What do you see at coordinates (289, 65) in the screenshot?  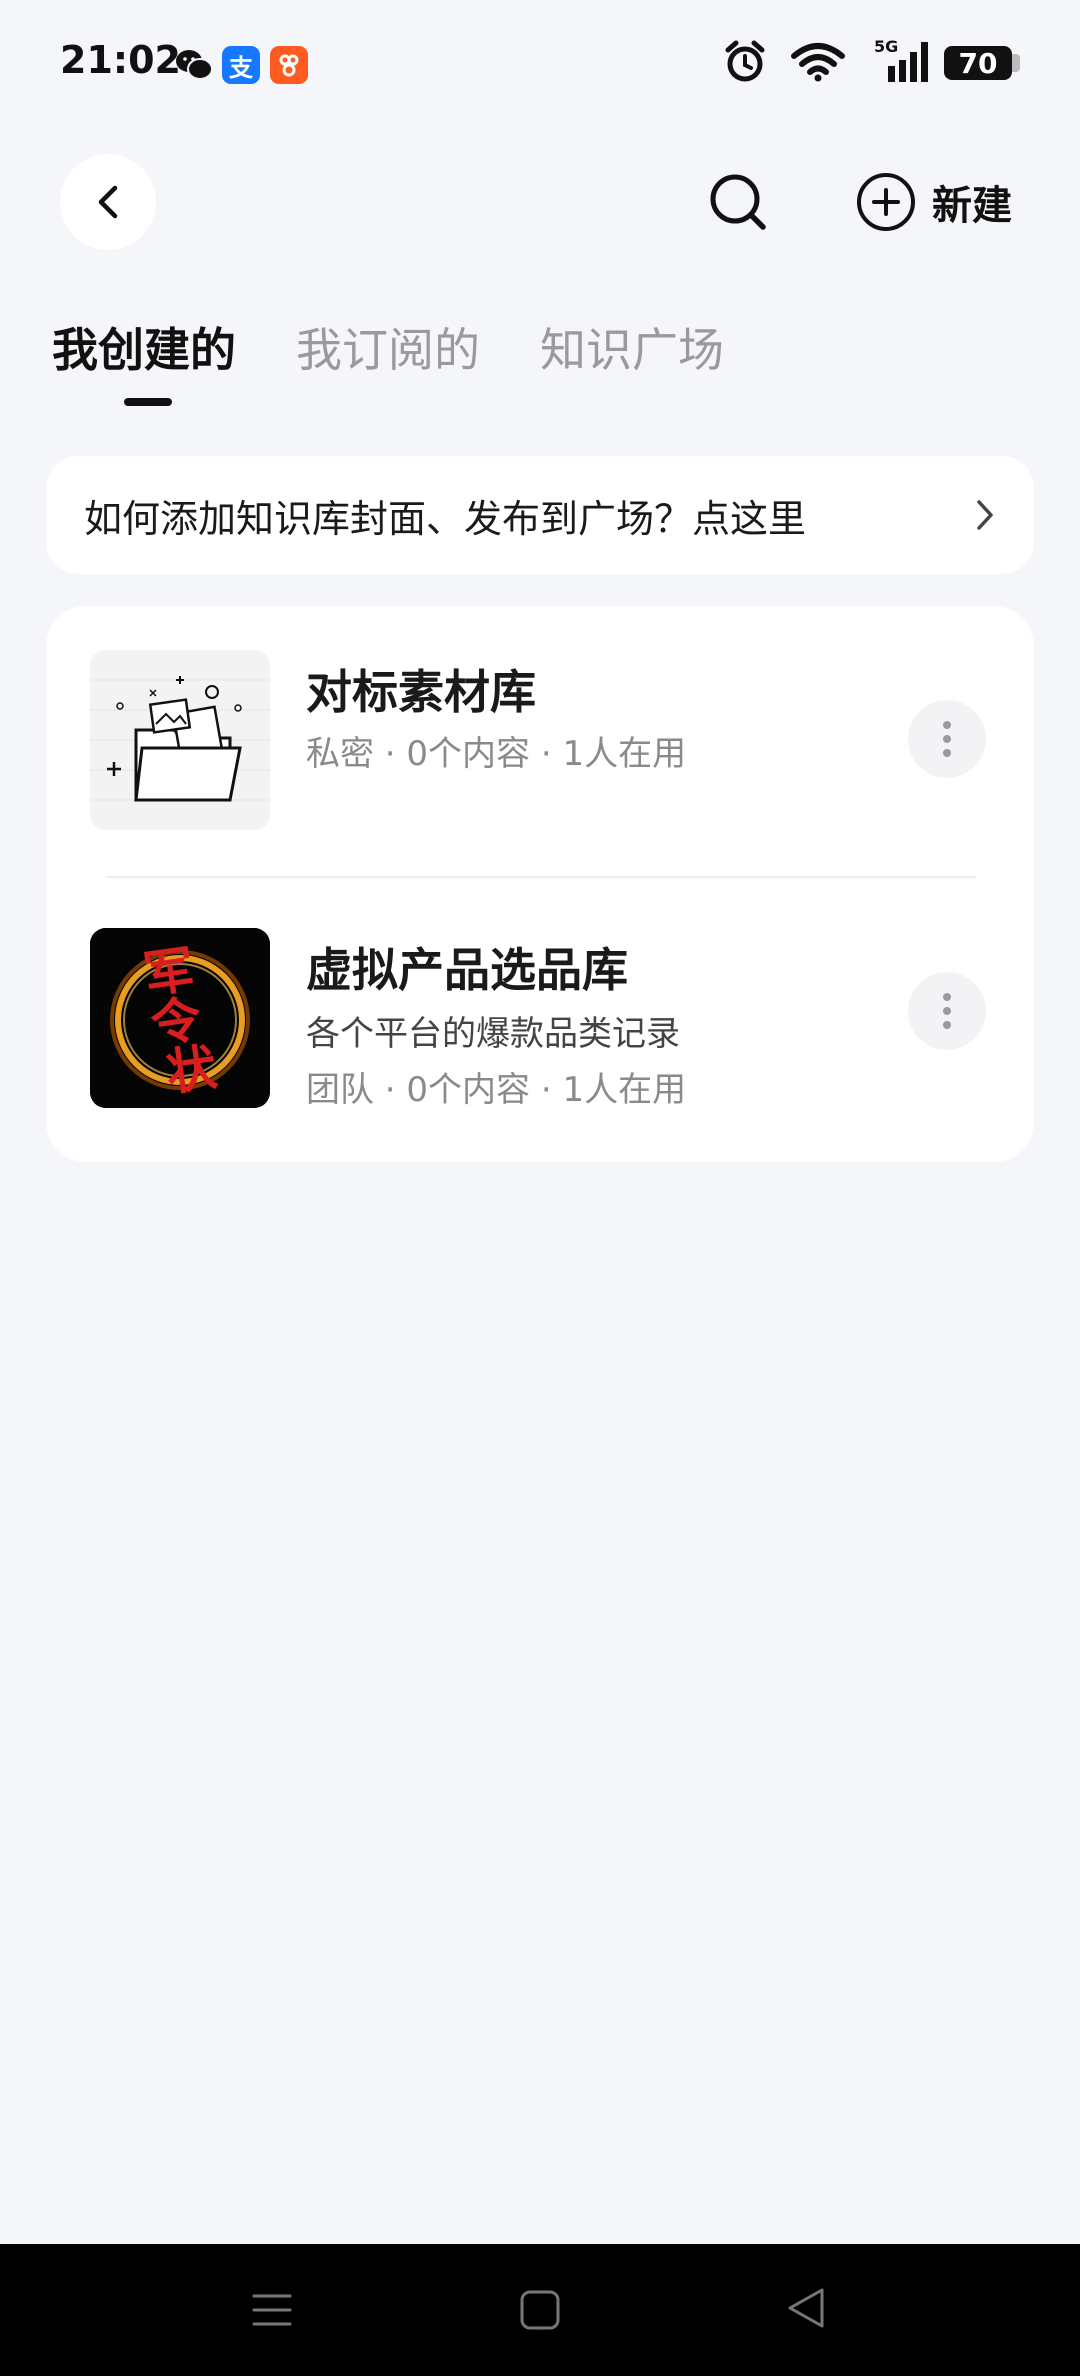 I see `taobao-icon` at bounding box center [289, 65].